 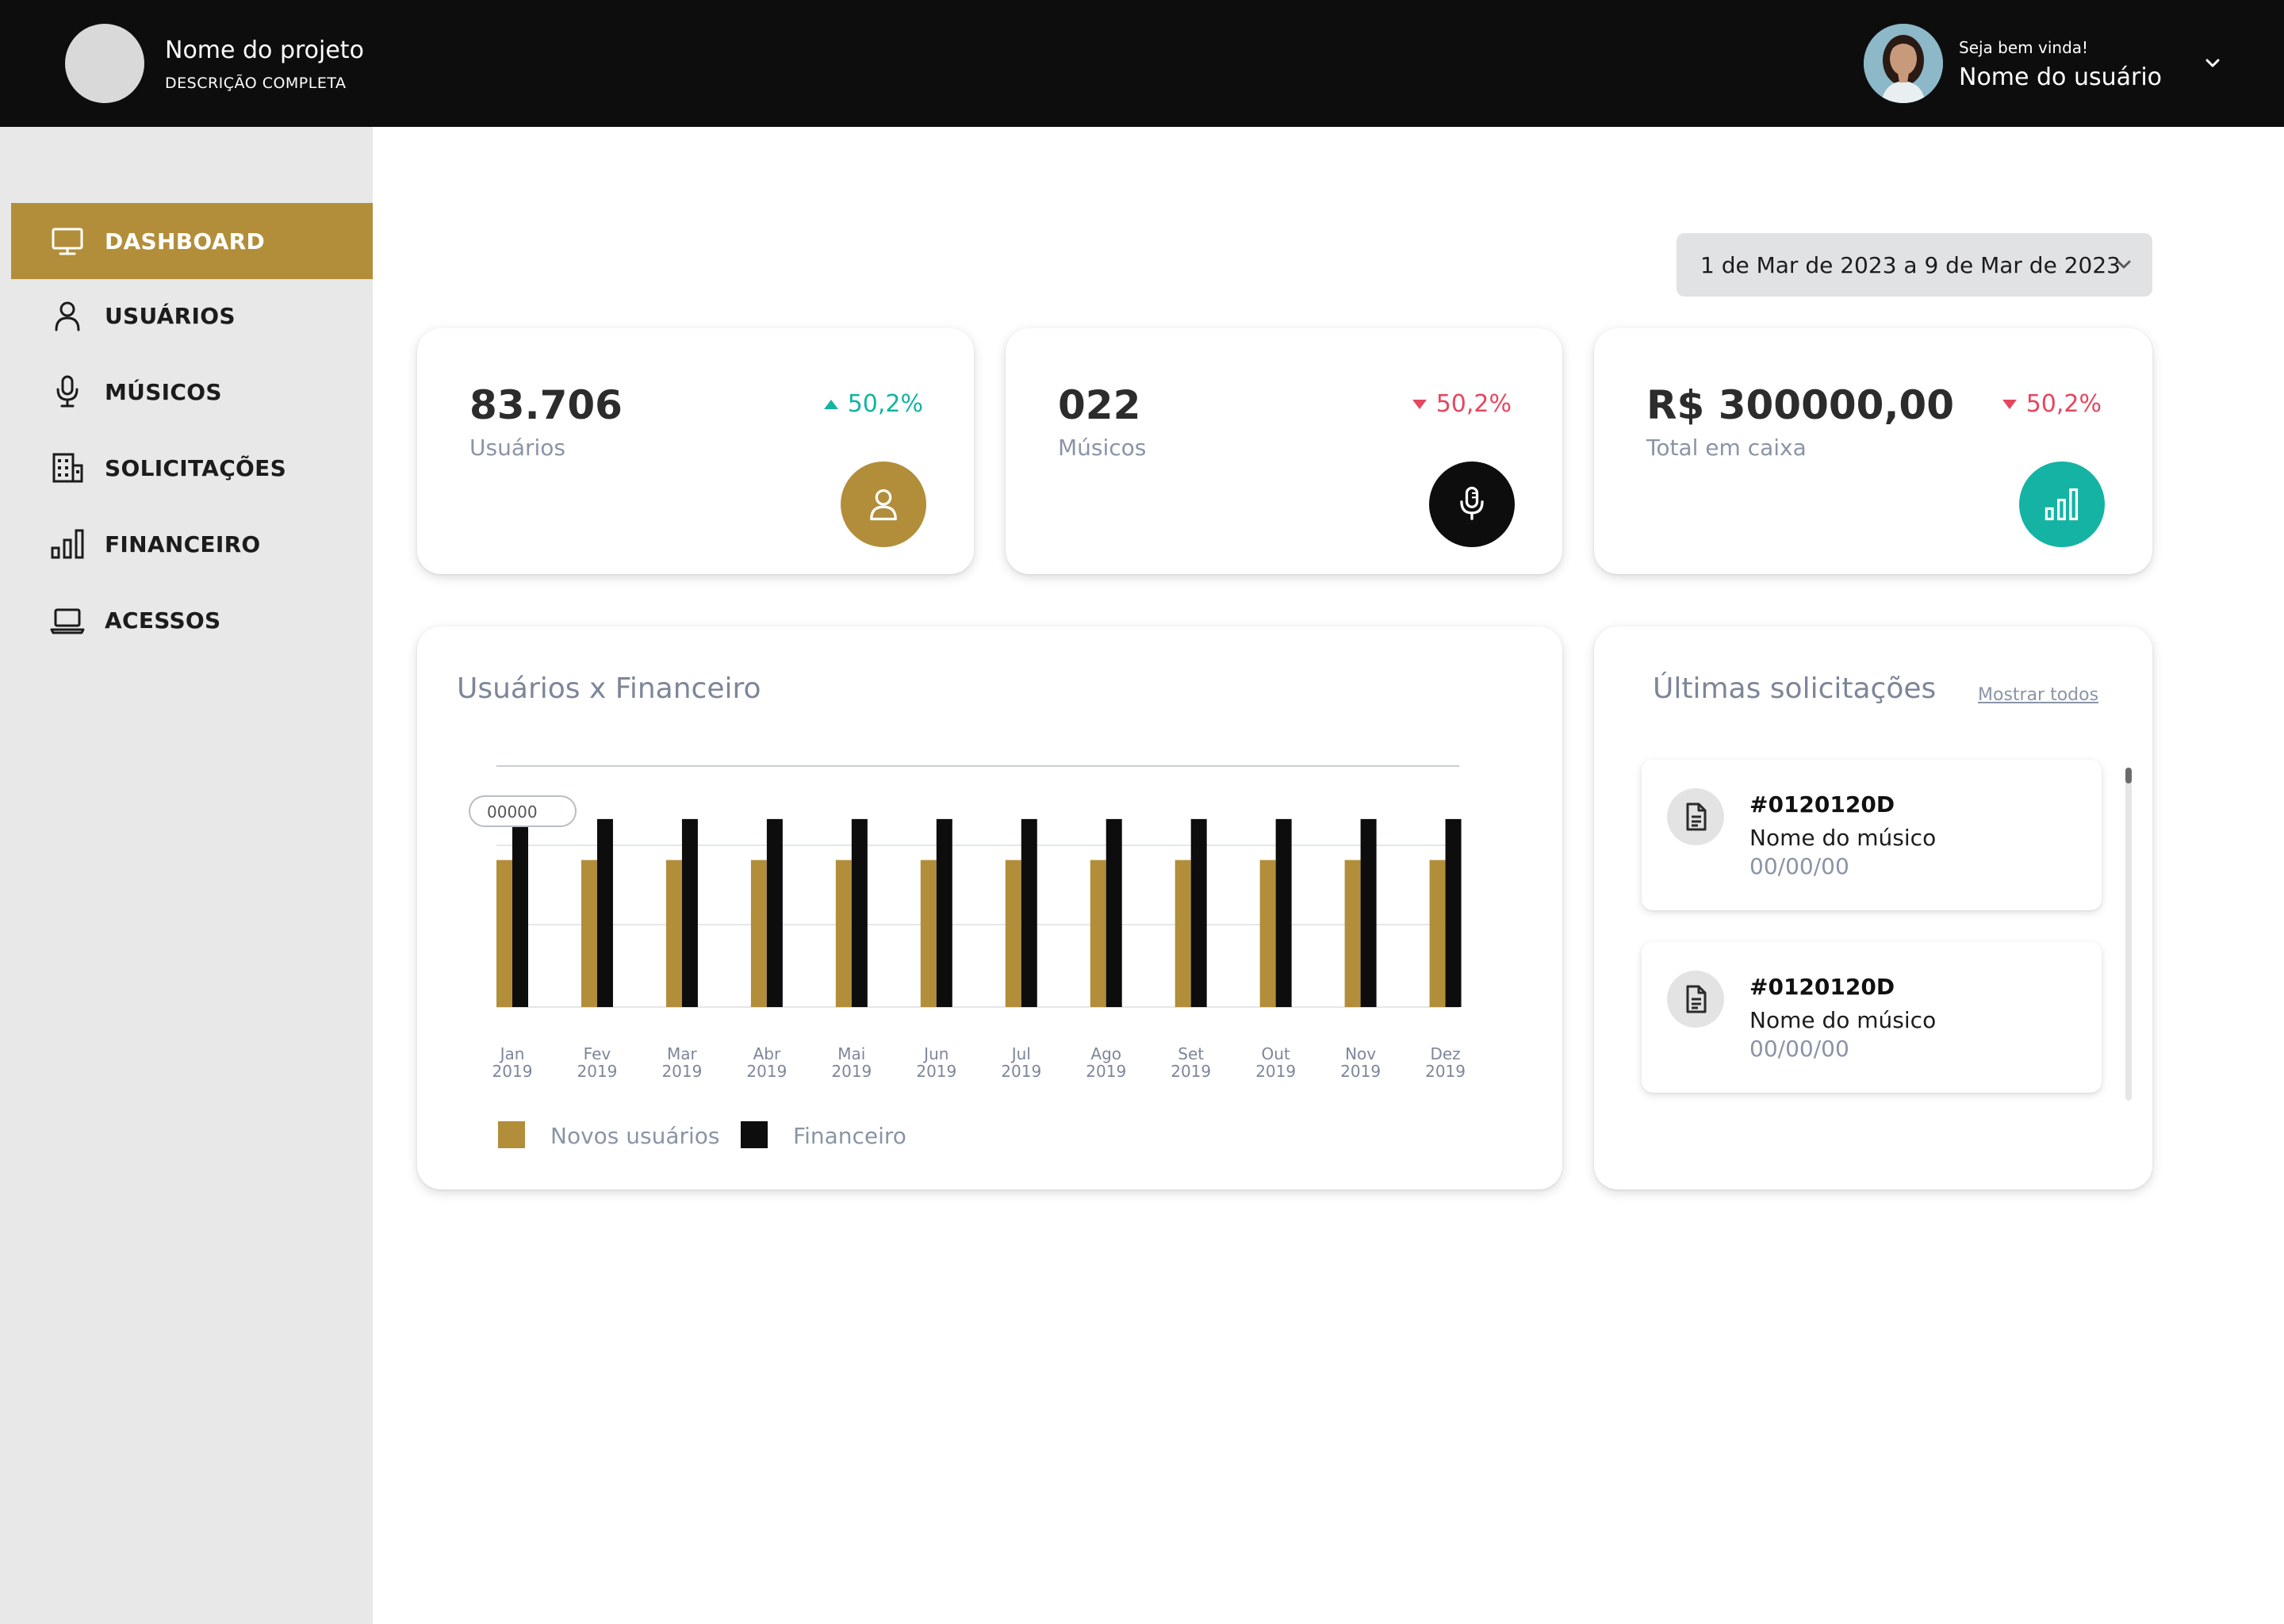 I want to click on sidebar-item-financeiro: FINANCEIRO, so click(x=192, y=544).